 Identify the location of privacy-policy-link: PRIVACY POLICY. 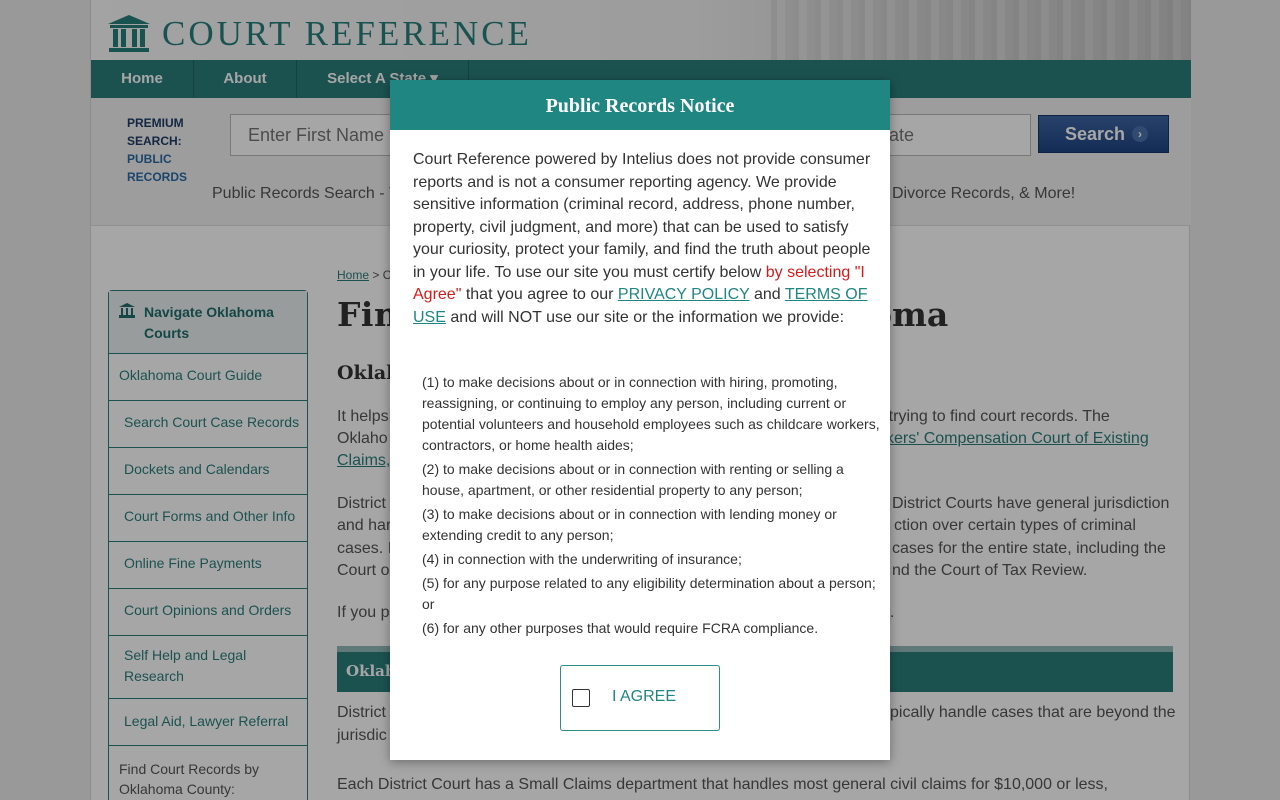
(684, 294).